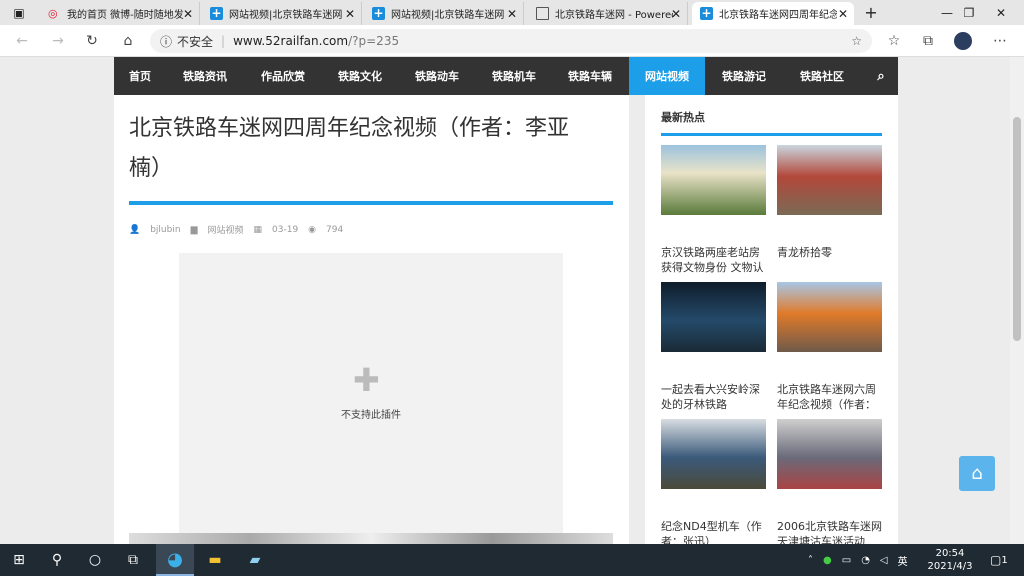 Image resolution: width=1024 pixels, height=576 pixels. I want to click on calendar-icon: ▦, so click(258, 229).